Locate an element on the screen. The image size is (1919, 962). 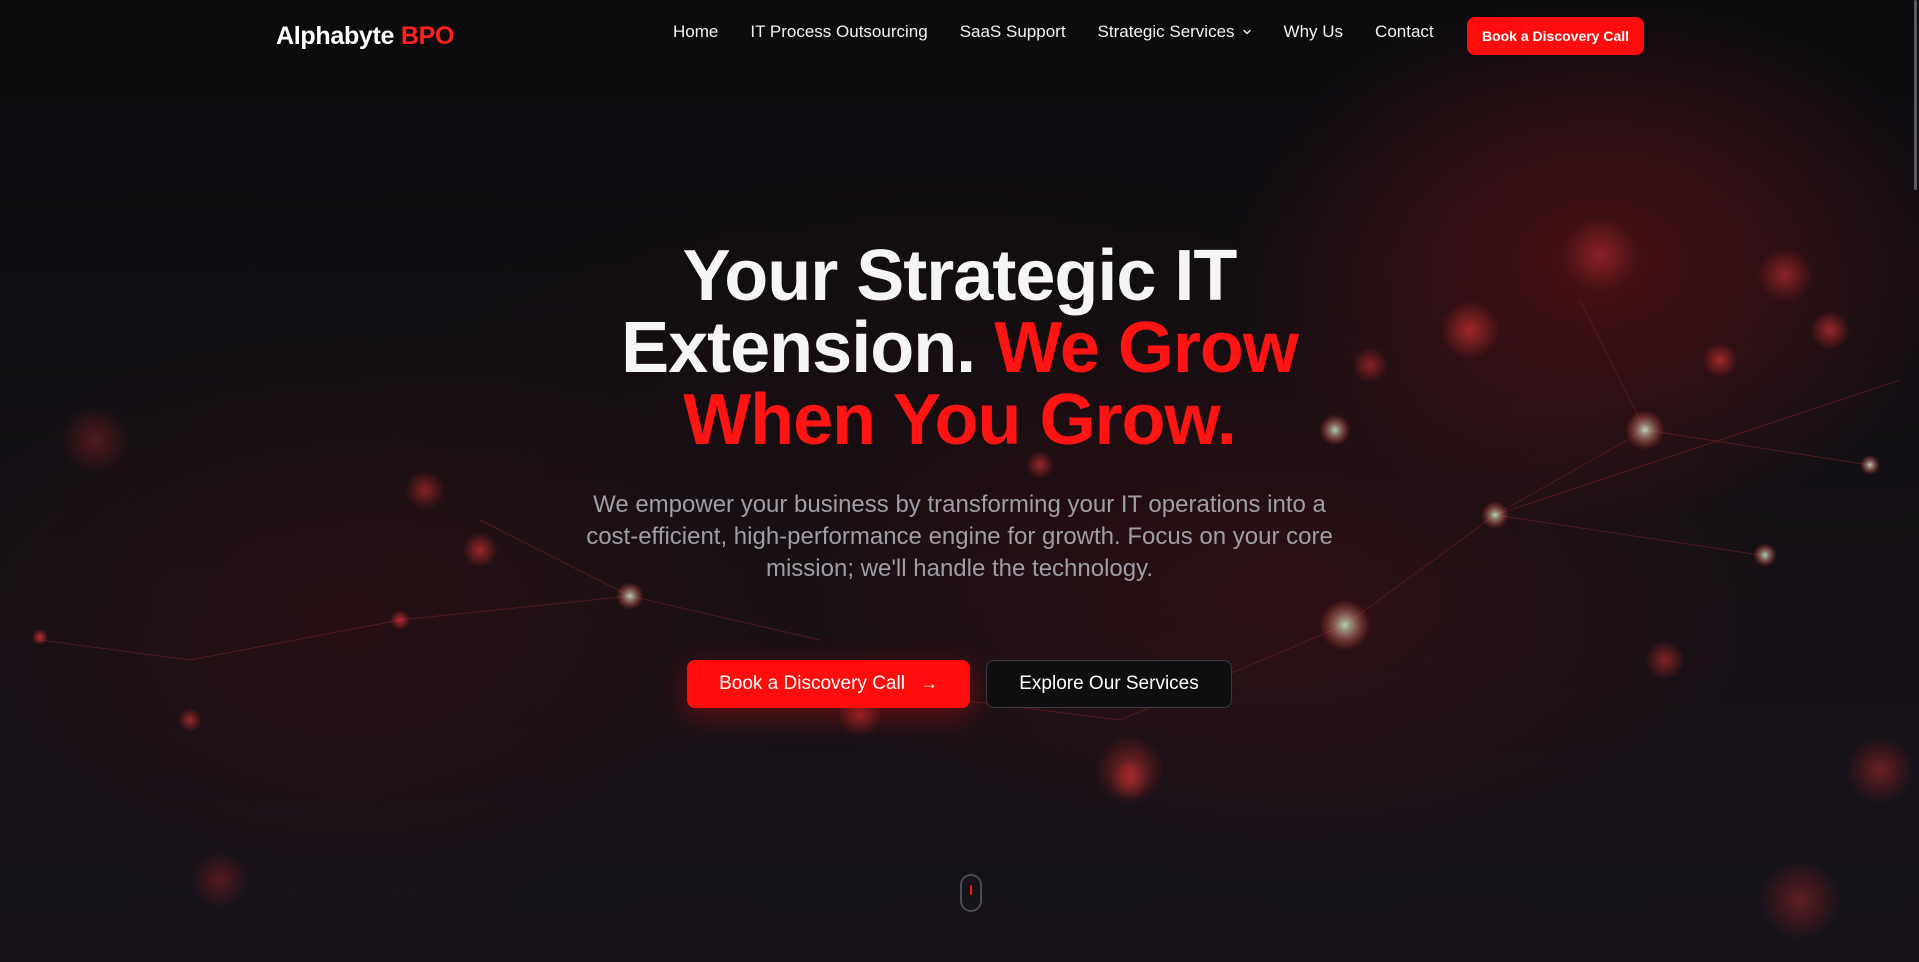
brand-name: Alphabyte is located at coordinates (335, 36).